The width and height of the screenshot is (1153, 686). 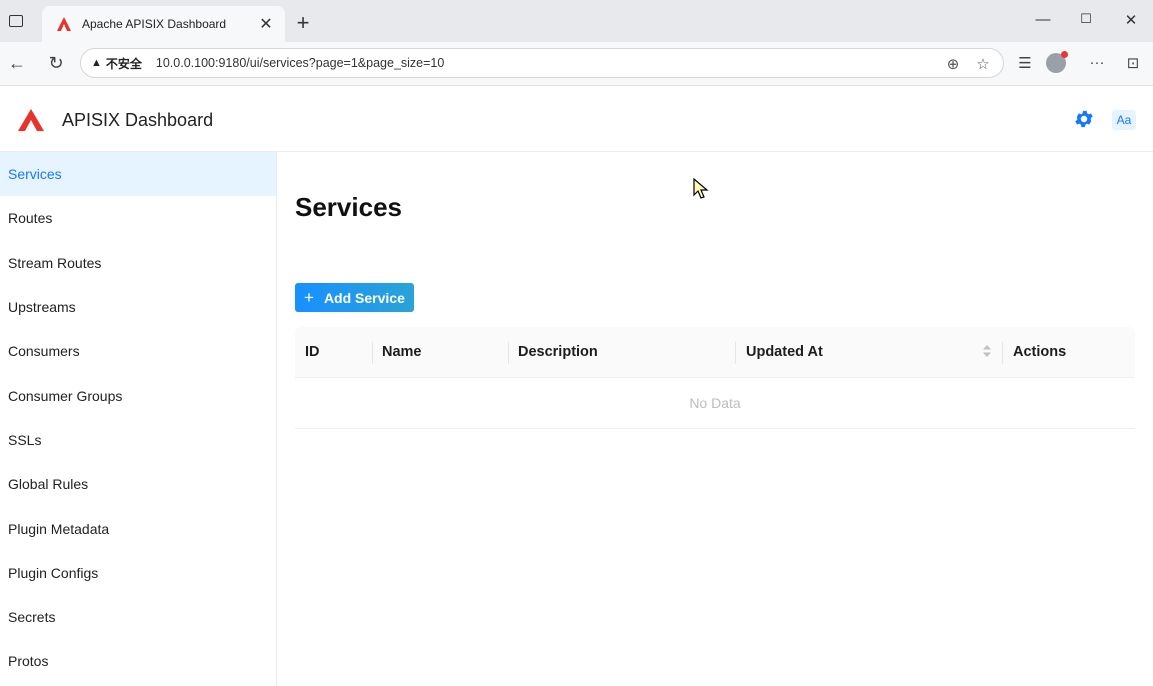 I want to click on sidebar-item-label: Upstreams, so click(x=42, y=307).